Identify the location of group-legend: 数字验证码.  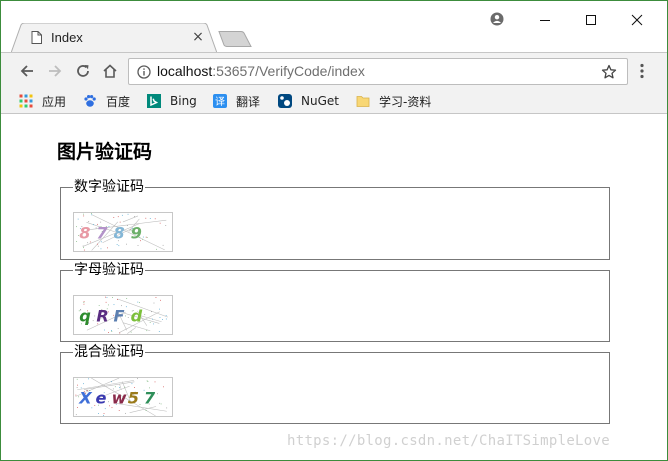
(109, 187).